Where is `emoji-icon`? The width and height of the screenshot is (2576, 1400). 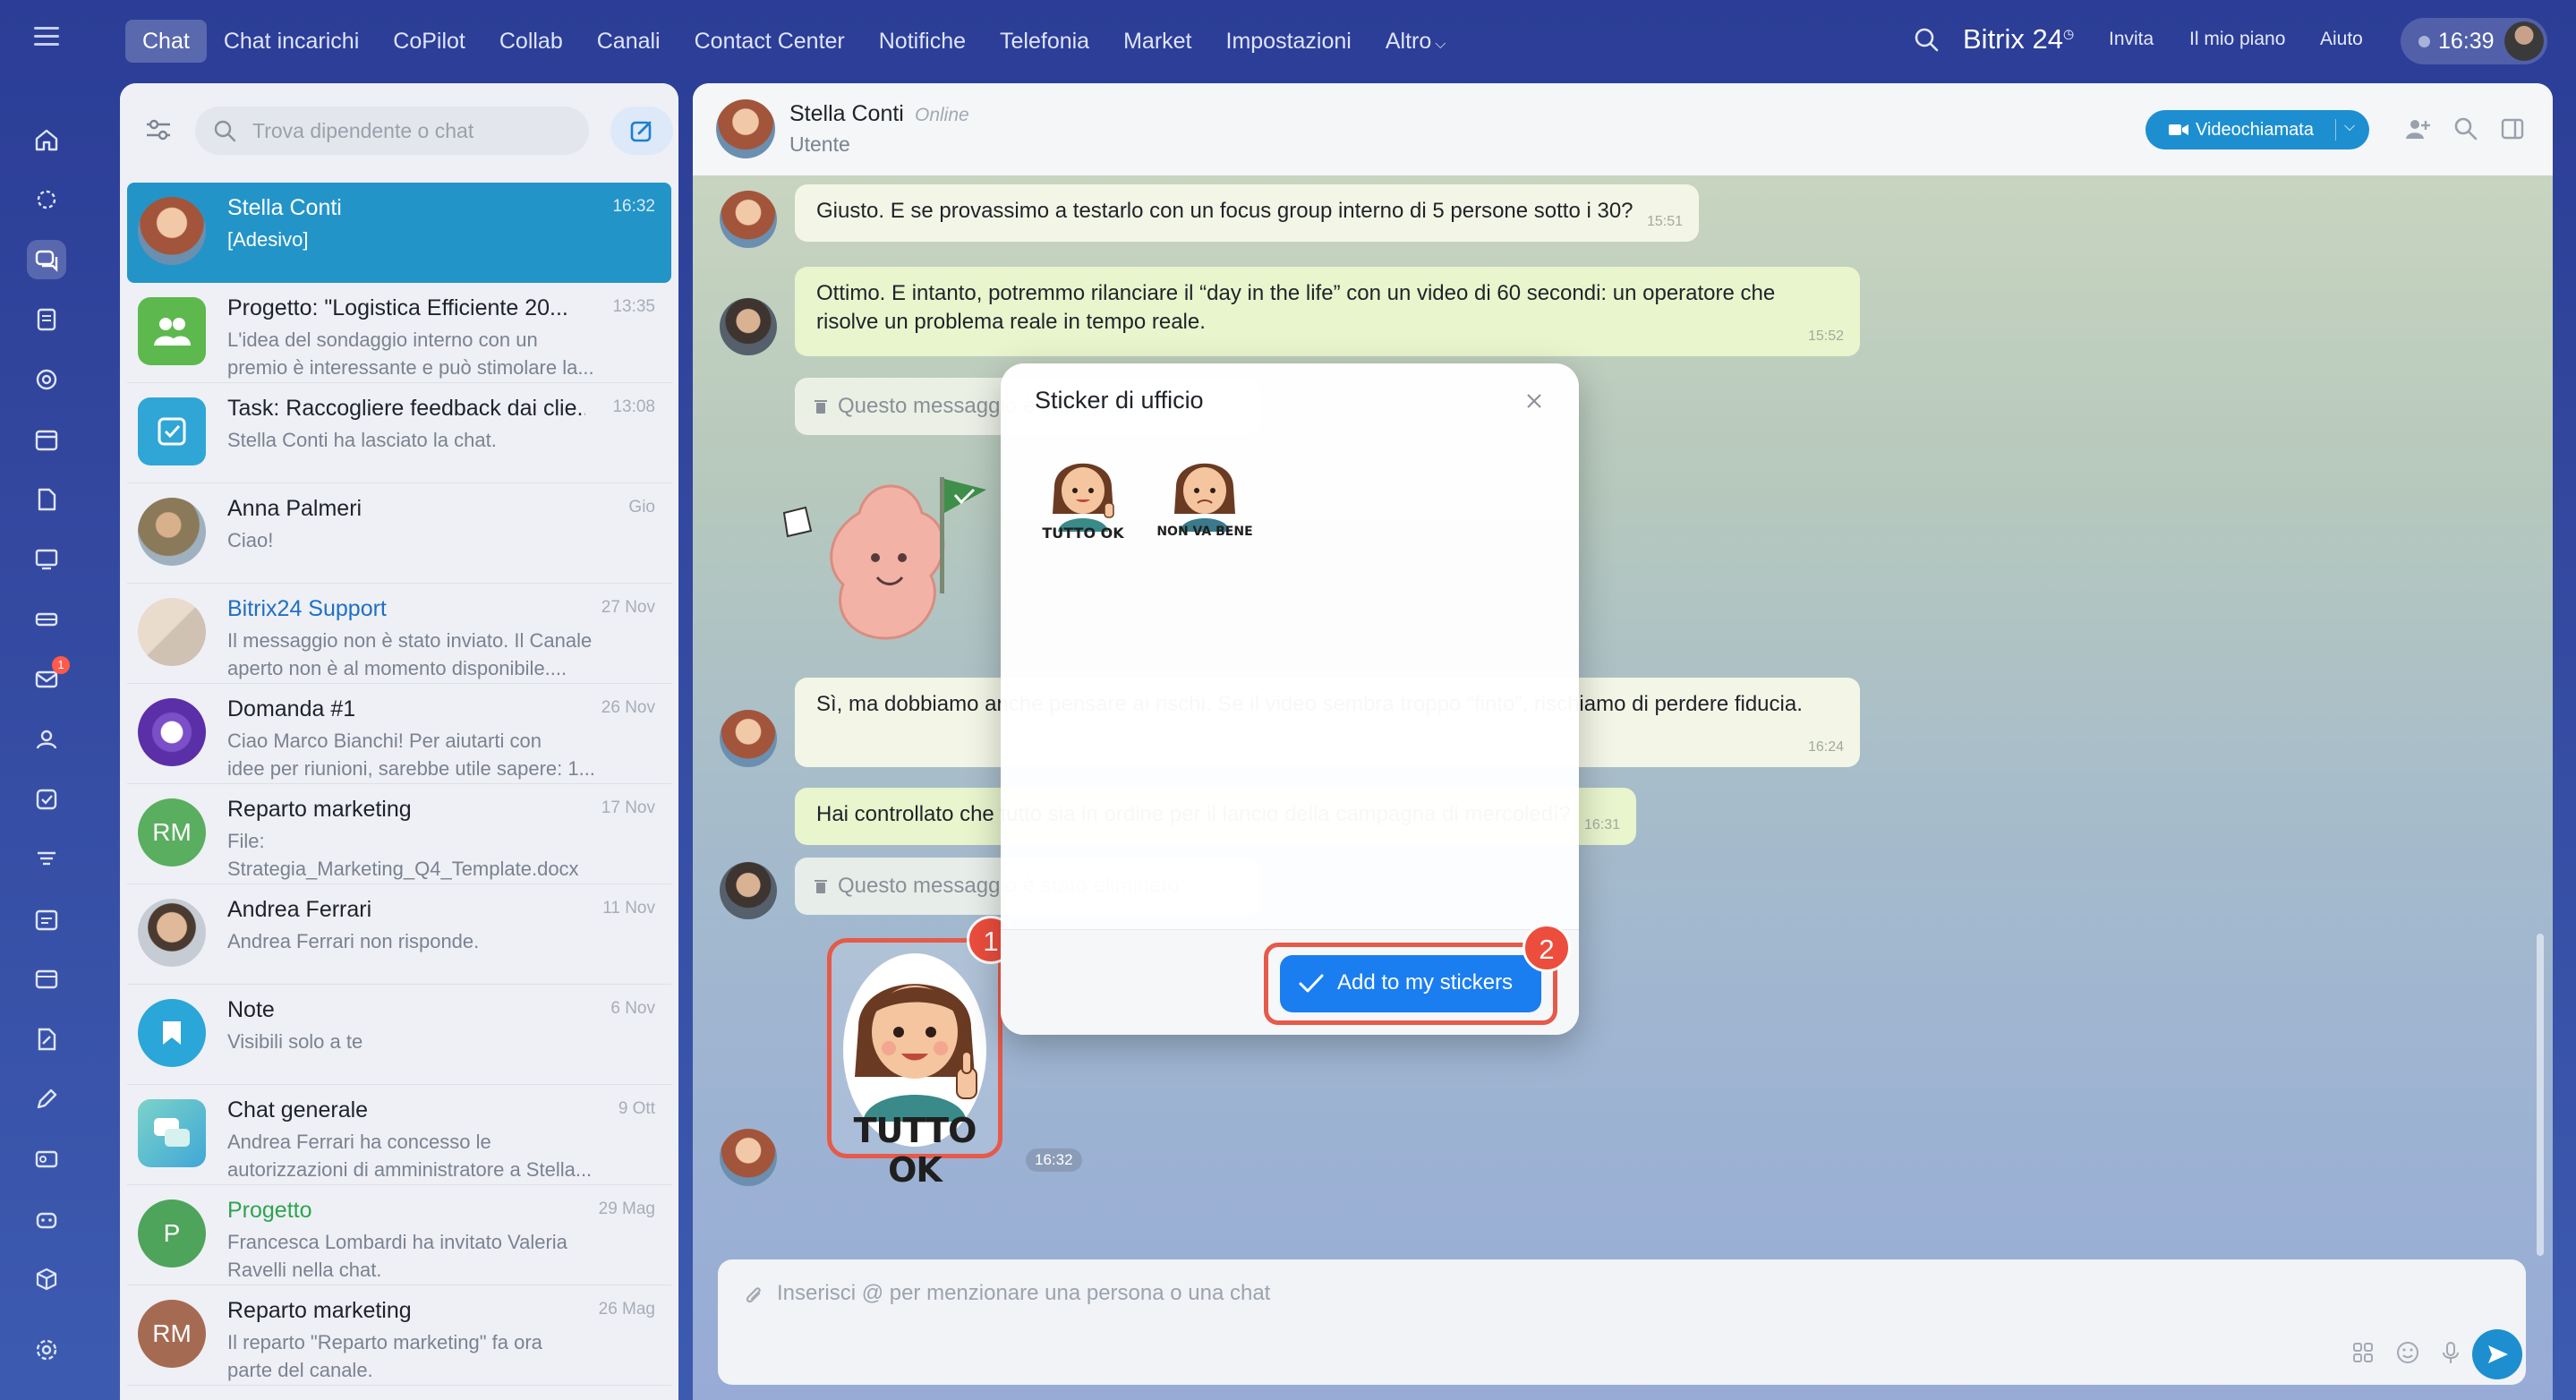 emoji-icon is located at coordinates (2407, 1352).